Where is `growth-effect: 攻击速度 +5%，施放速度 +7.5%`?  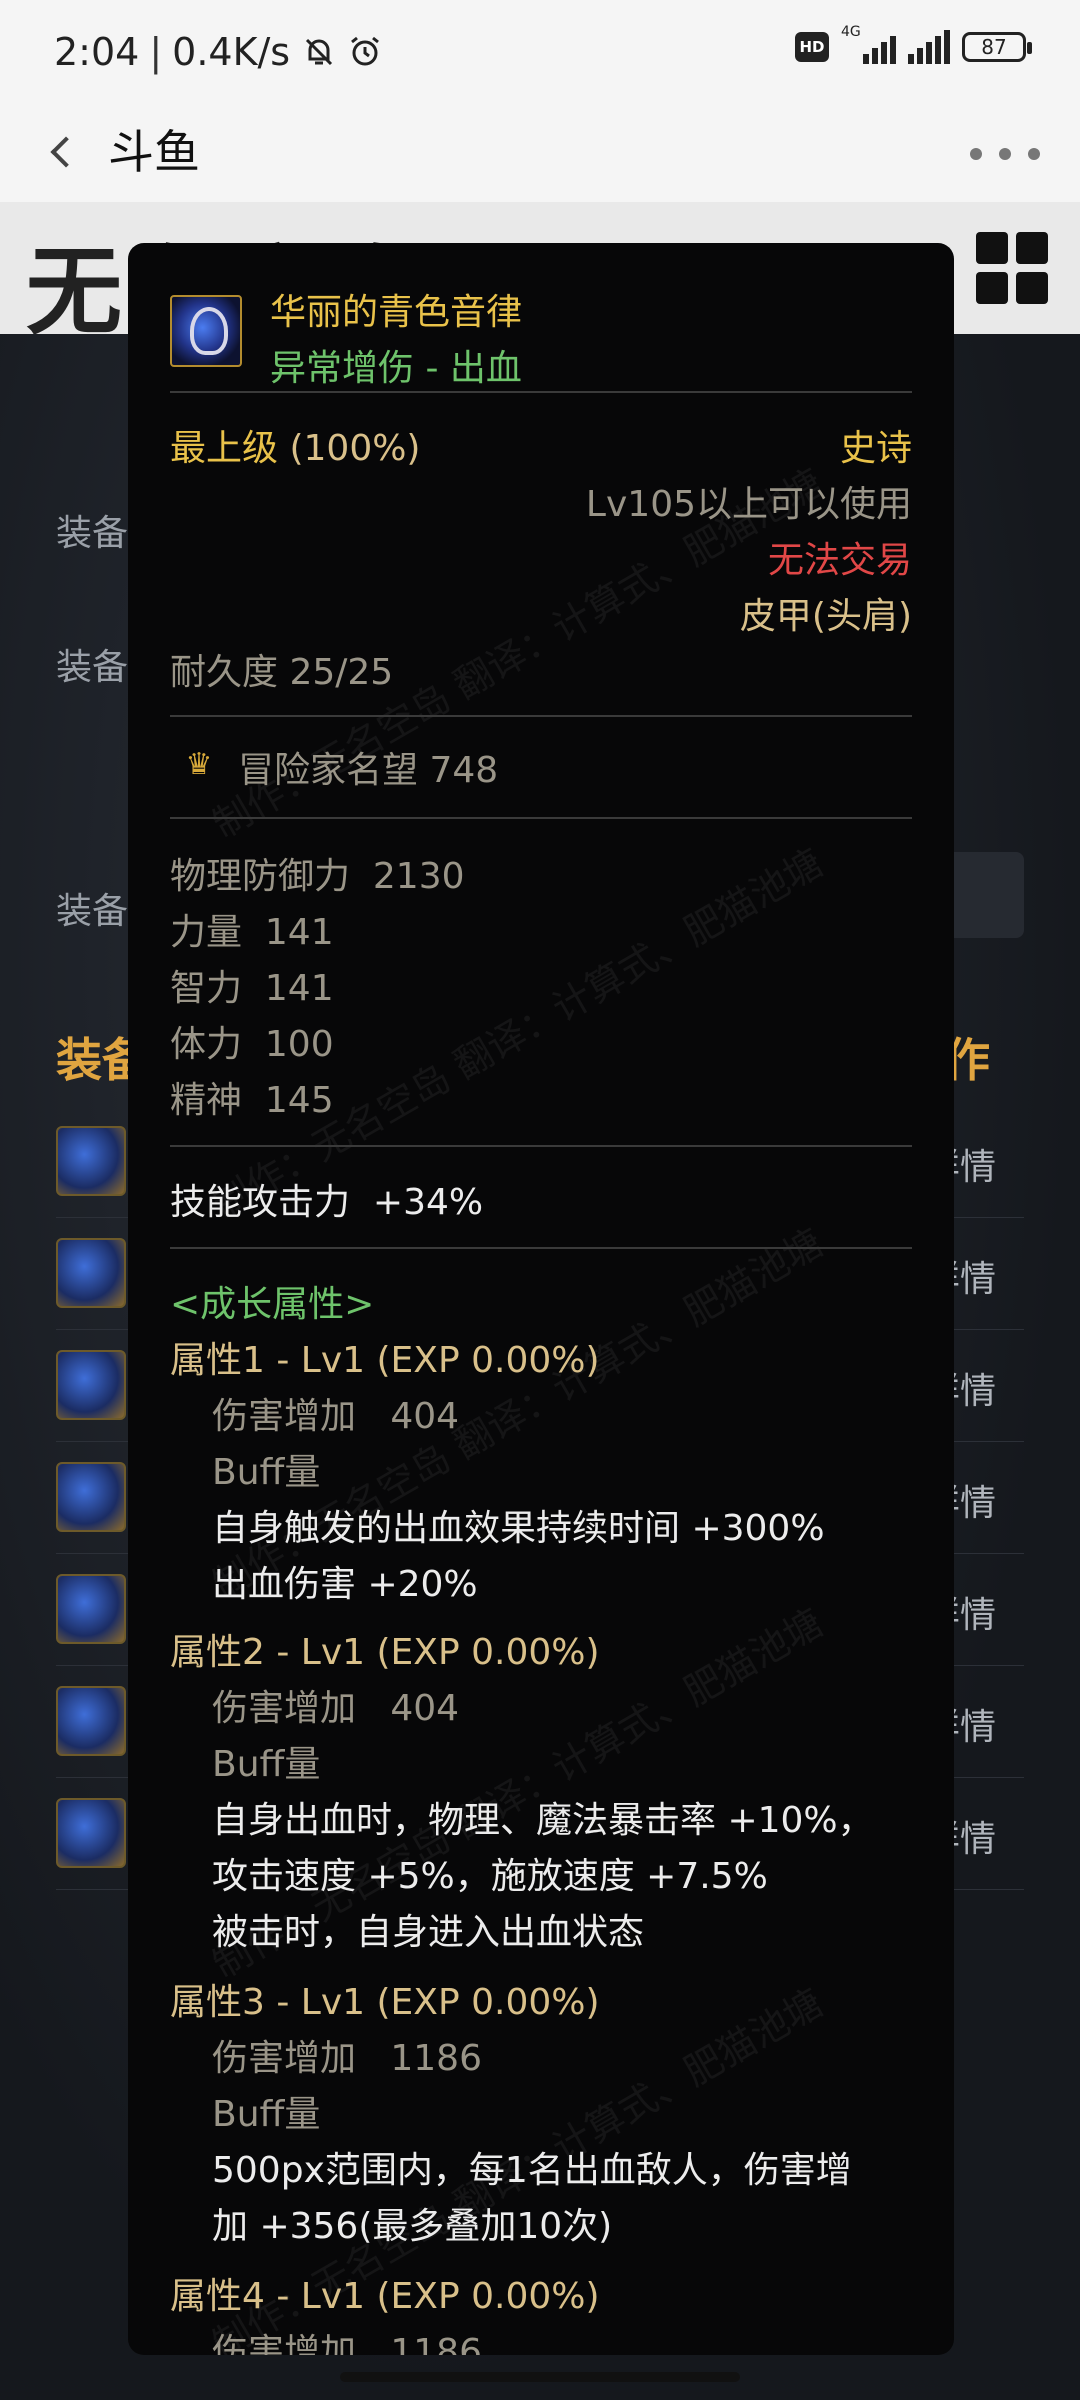
growth-effect: 攻击速度 +5%，施放速度 +7.5% is located at coordinates (490, 1876).